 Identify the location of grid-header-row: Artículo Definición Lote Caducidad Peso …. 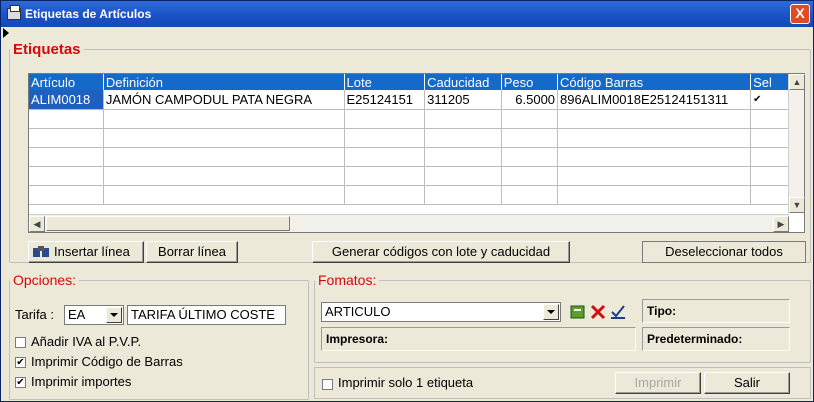
(409, 82).